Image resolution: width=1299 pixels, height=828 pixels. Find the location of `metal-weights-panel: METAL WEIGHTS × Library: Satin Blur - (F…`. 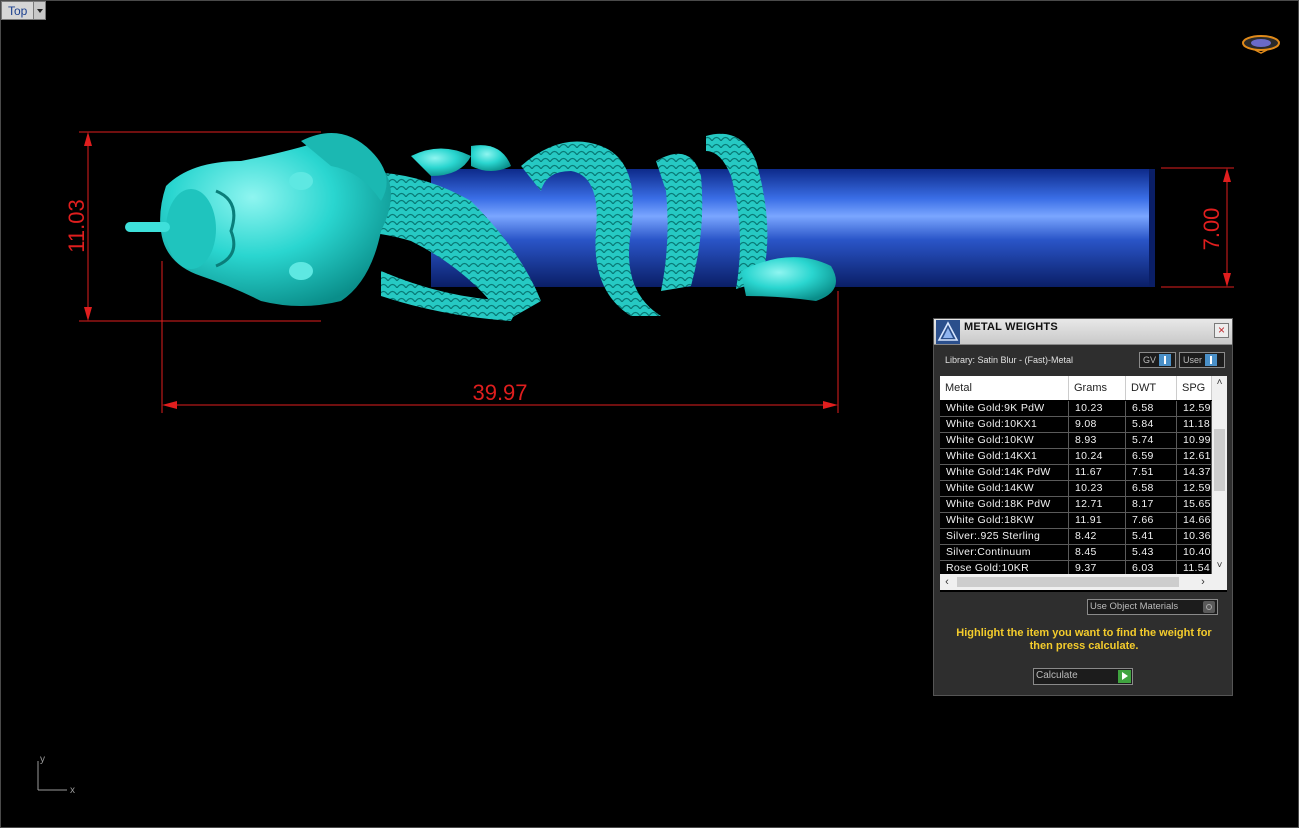

metal-weights-panel: METAL WEIGHTS × Library: Satin Blur - (F… is located at coordinates (1083, 507).